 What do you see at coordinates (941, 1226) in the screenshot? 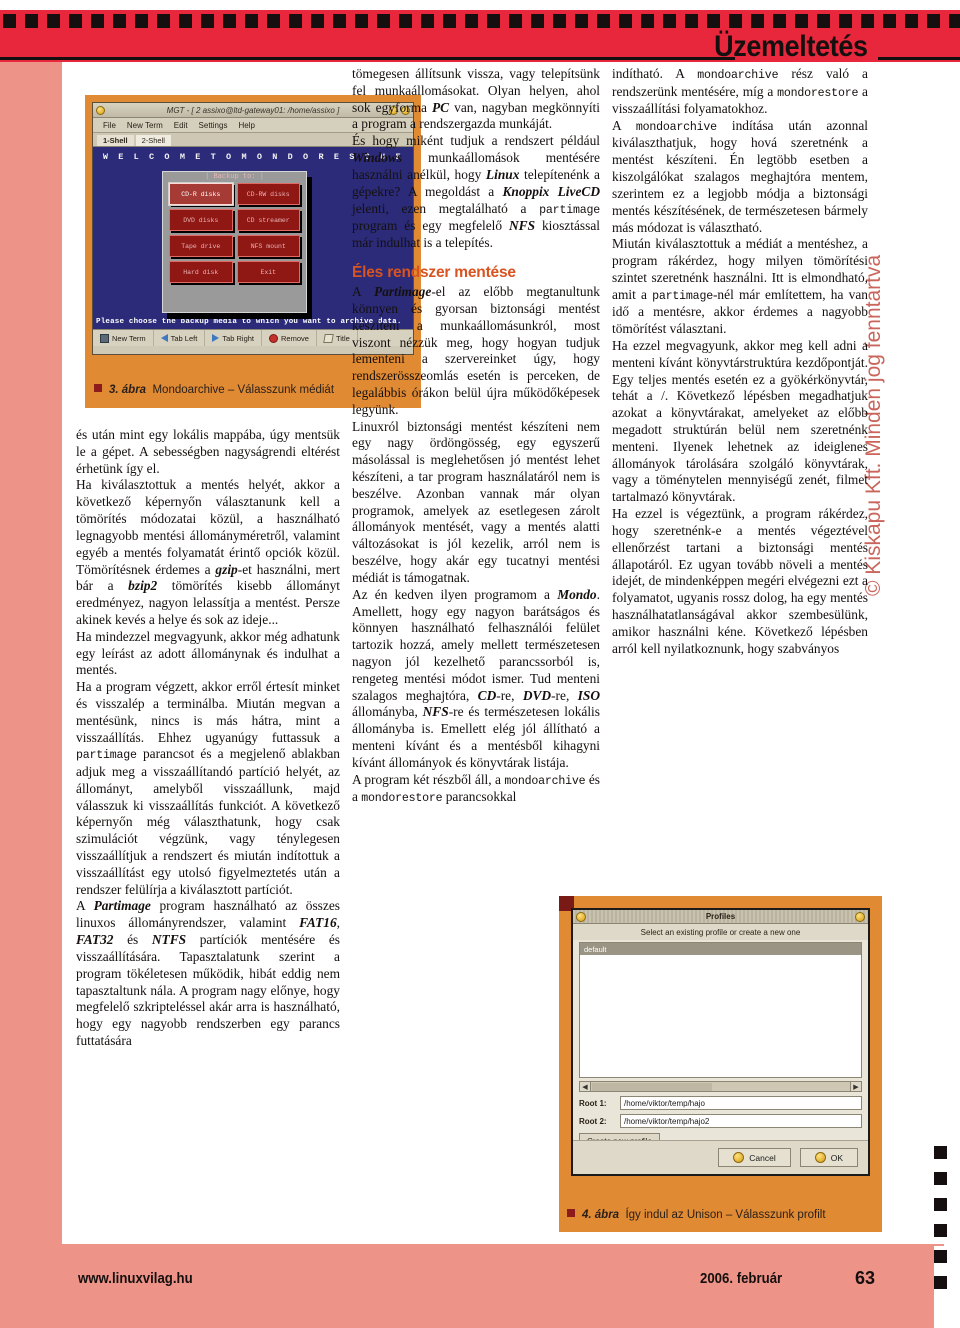
I see `right-edge-marker-squares` at bounding box center [941, 1226].